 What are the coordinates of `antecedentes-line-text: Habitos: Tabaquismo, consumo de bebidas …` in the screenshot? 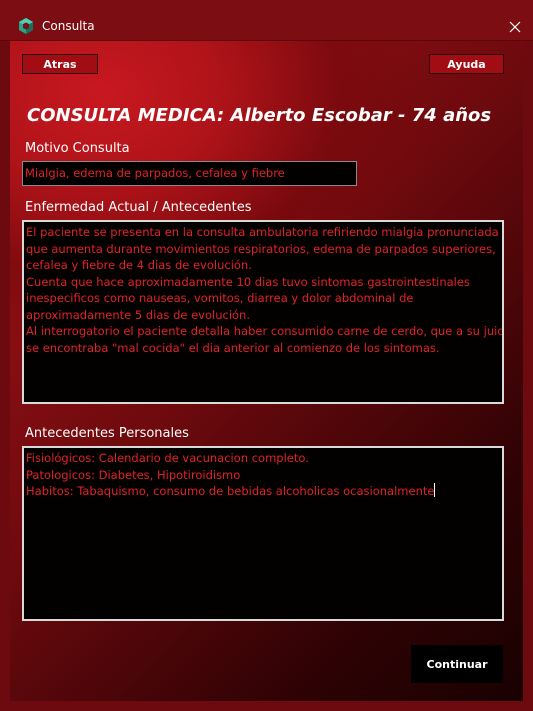 It's located at (230, 491).